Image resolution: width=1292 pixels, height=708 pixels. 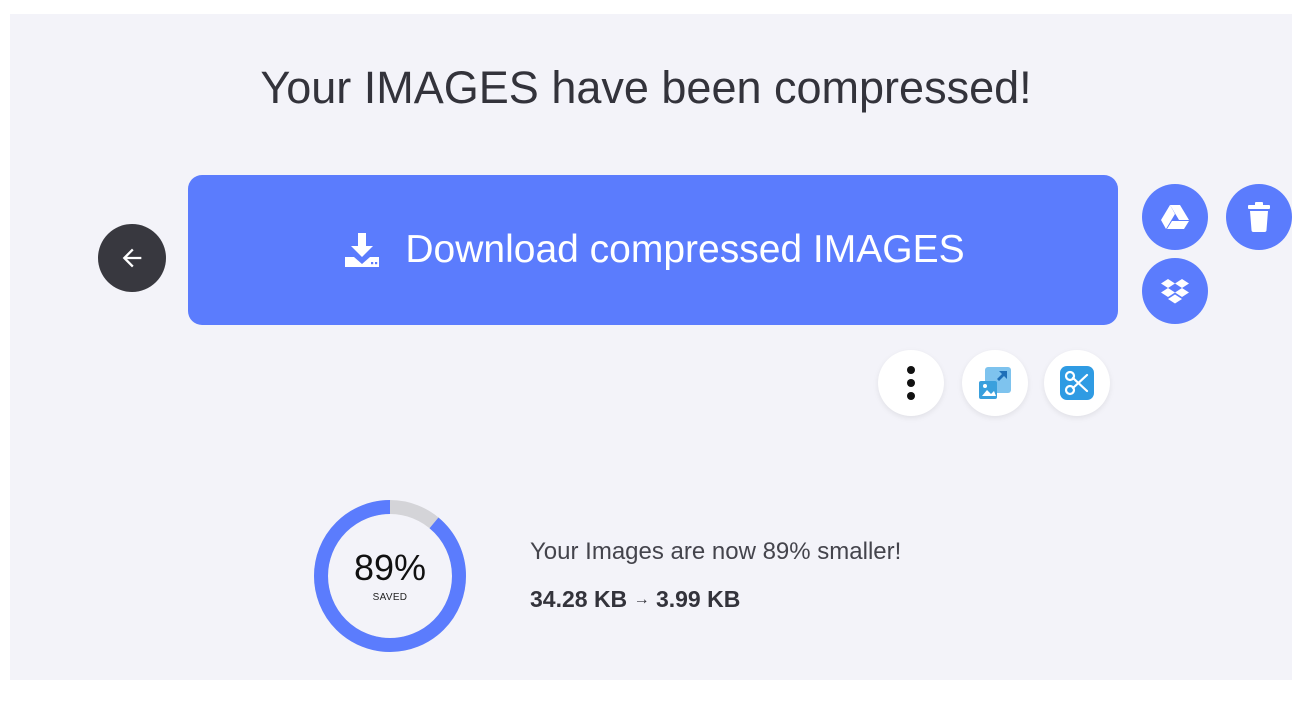 What do you see at coordinates (698, 599) in the screenshot?
I see `compressed-size: 3.99 KB` at bounding box center [698, 599].